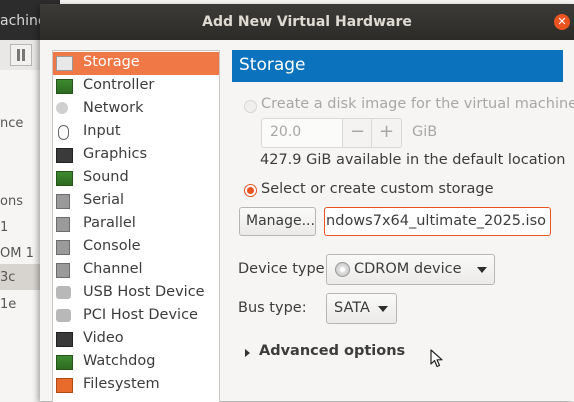  I want to click on increase-size-button: +, so click(386, 133).